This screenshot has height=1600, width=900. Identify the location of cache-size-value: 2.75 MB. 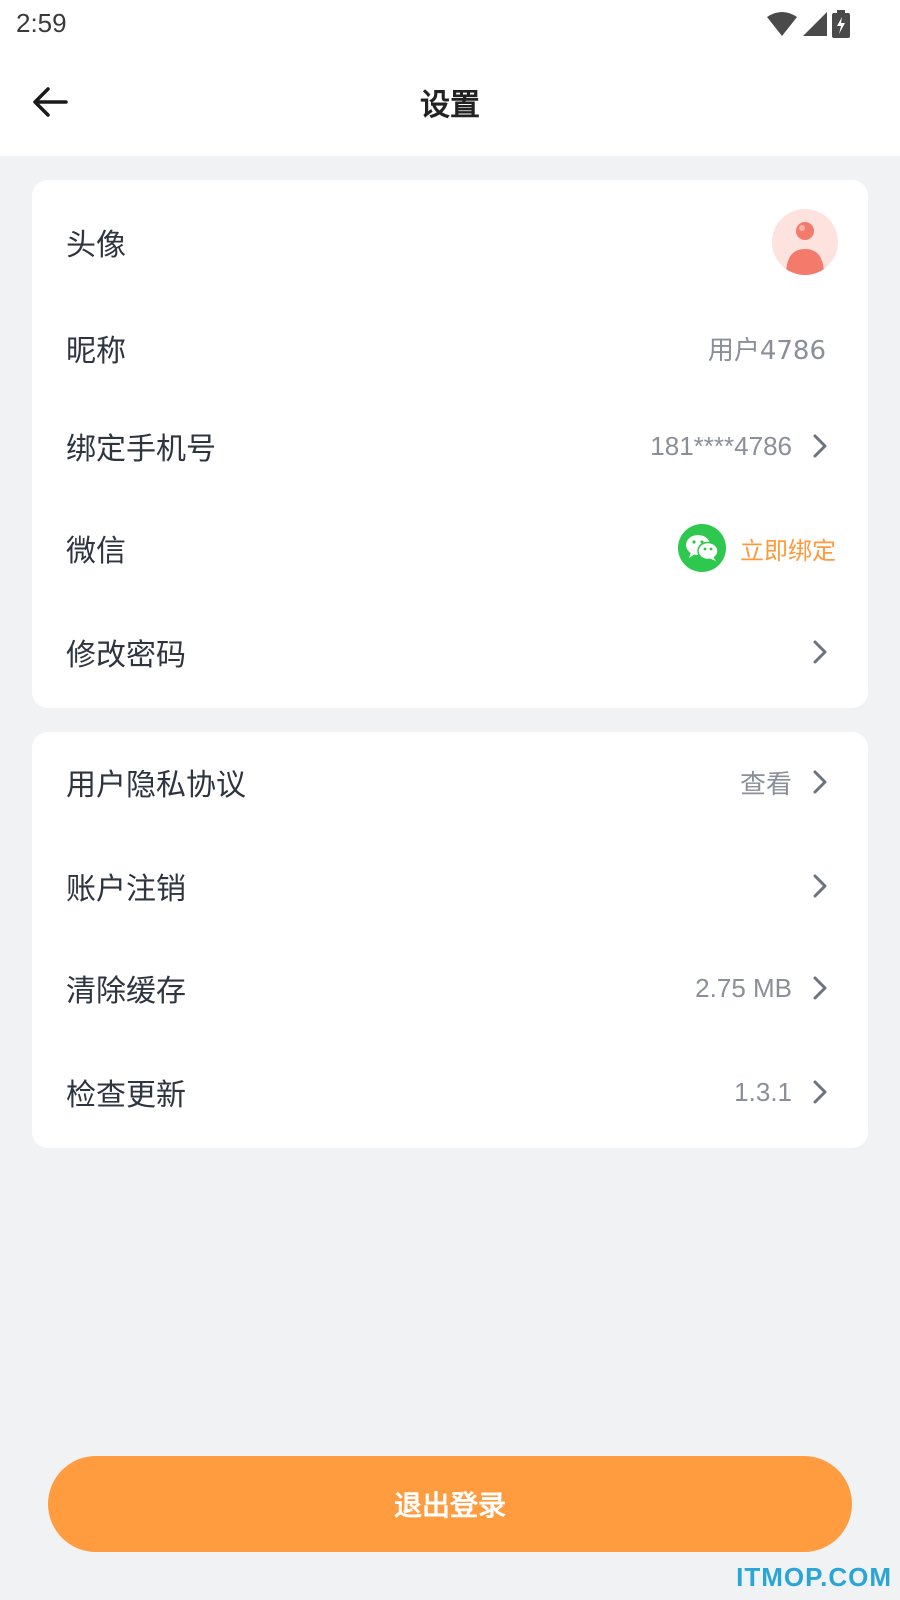
(743, 987).